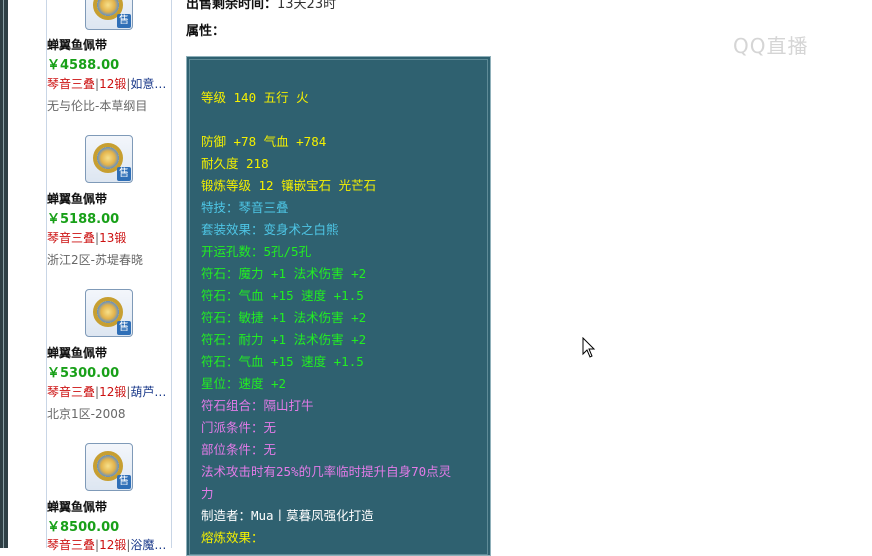 This screenshot has width=872, height=556. I want to click on attribute-line: 防御 +78 气血 +784, so click(264, 141).